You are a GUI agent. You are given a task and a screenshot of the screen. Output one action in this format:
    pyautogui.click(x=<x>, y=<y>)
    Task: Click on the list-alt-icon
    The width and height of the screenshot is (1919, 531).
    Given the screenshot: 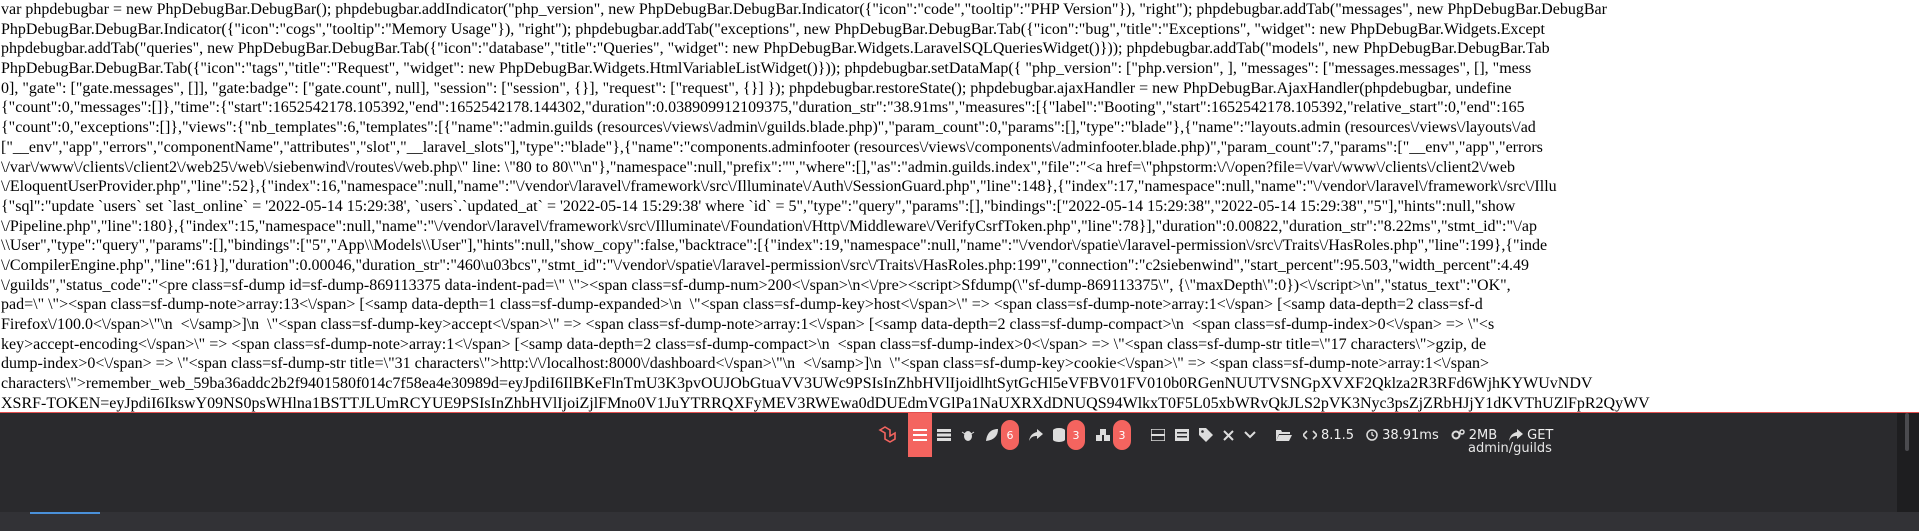 What is the action you would take?
    pyautogui.click(x=1182, y=435)
    